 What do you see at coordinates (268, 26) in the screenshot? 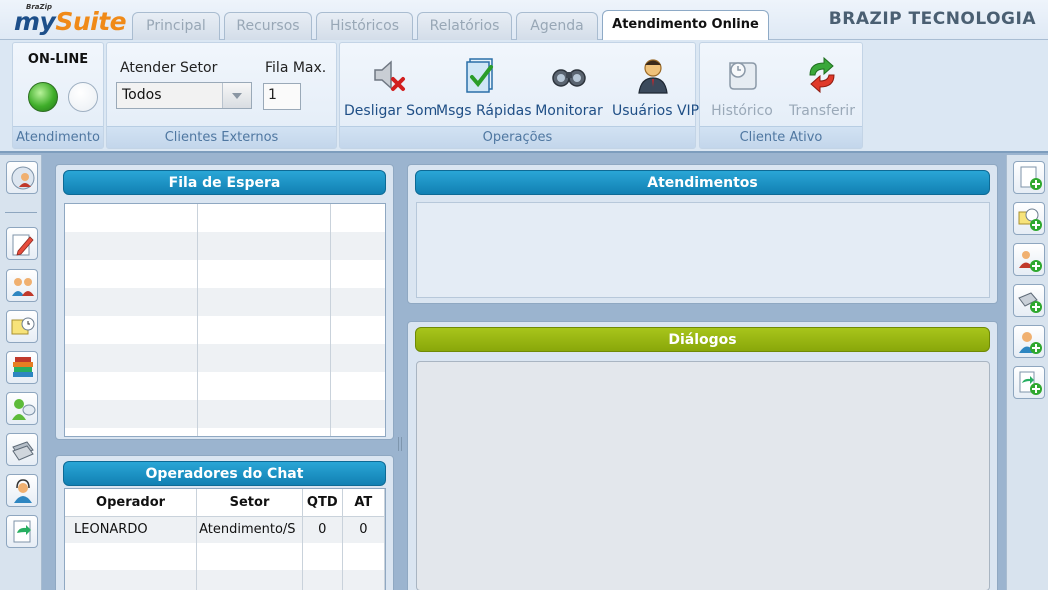
I see `tab-recursos: Recursos` at bounding box center [268, 26].